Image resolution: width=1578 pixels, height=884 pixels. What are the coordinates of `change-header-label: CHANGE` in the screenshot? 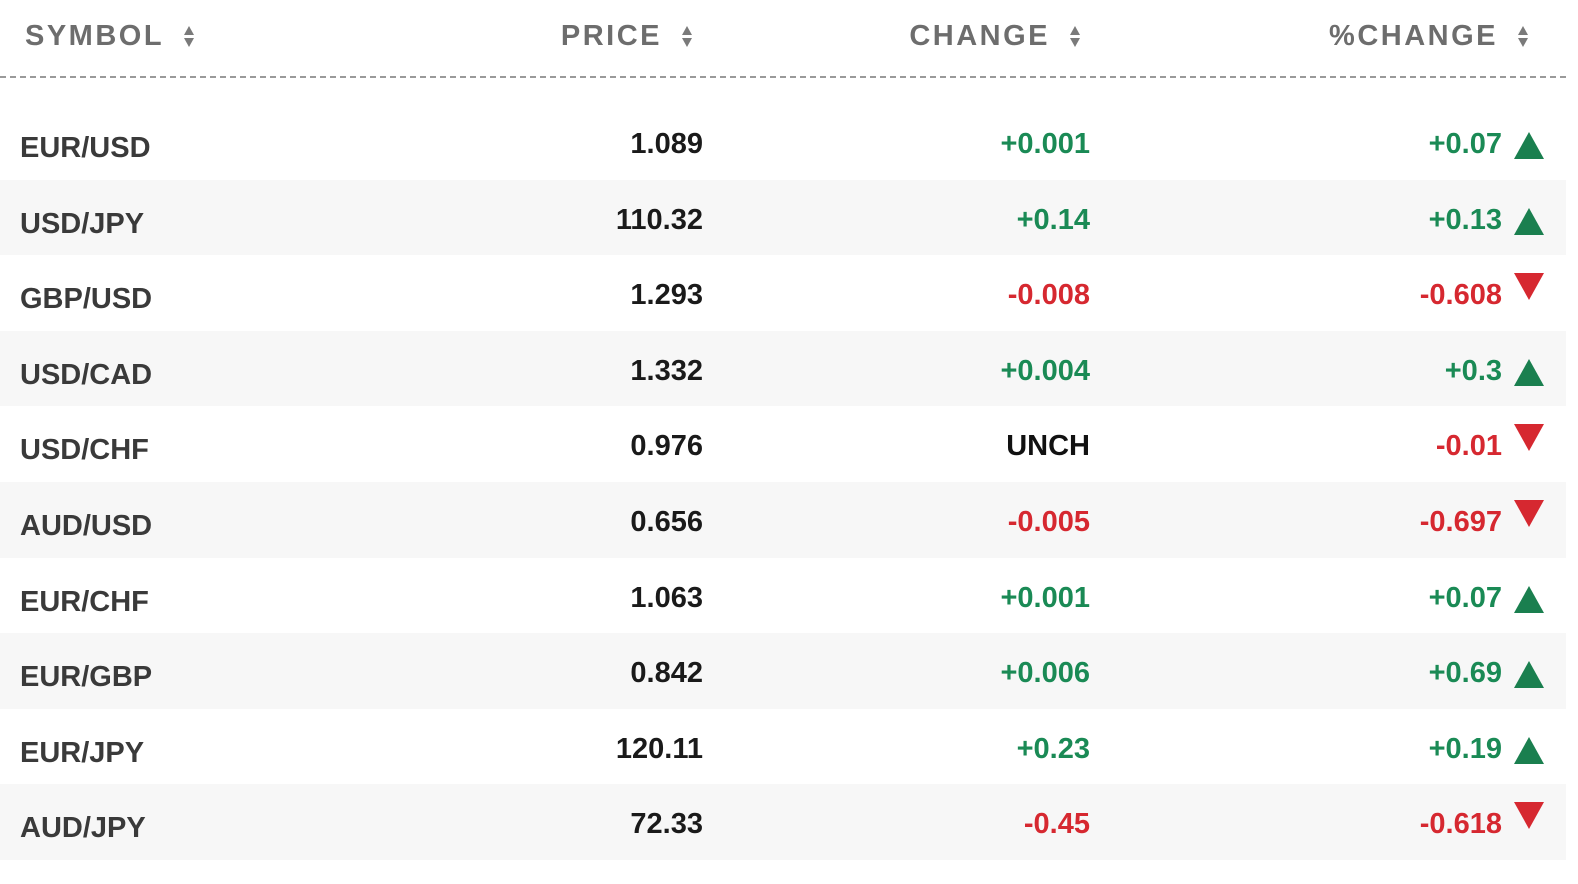 It's located at (979, 35).